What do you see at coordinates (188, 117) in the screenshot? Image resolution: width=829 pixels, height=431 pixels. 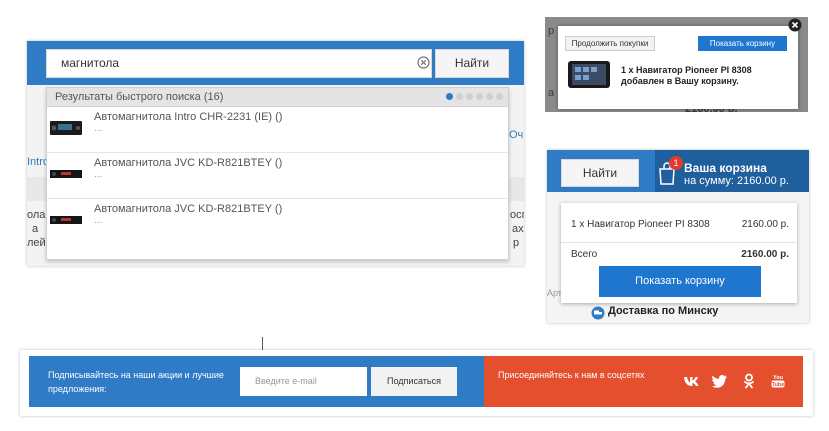 I see `result-name: Автомагнитола Intro CHR-2231 (IE) ()` at bounding box center [188, 117].